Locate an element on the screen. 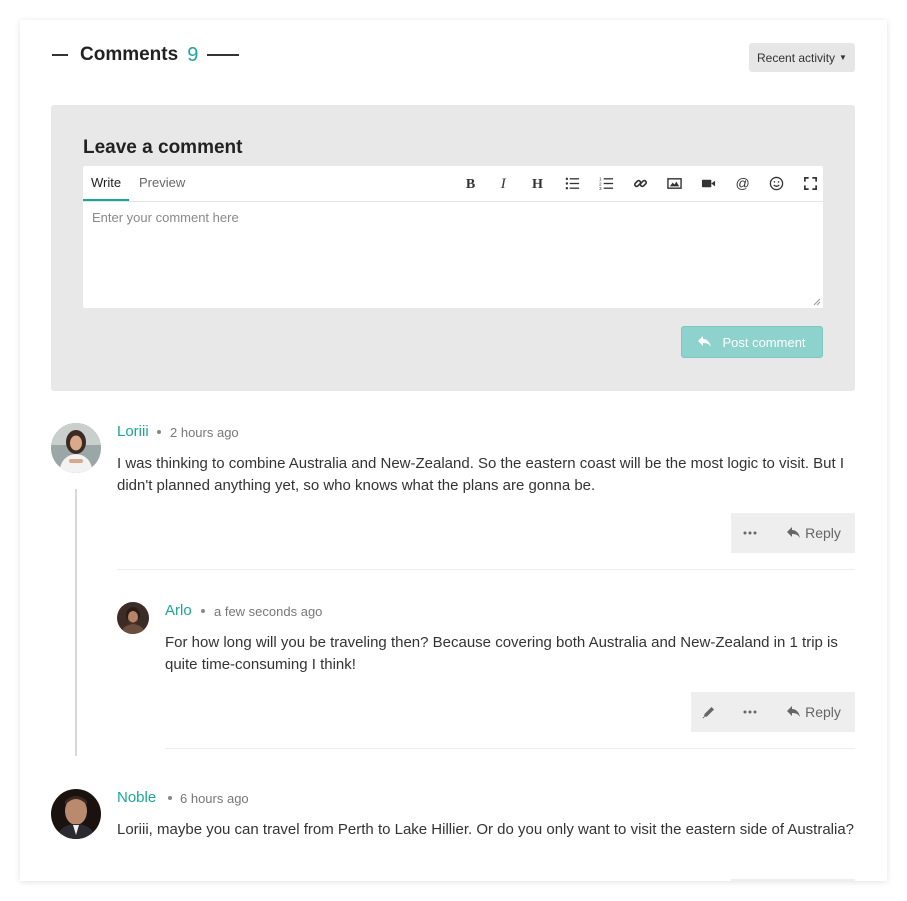 The height and width of the screenshot is (901, 907). svg-text: I is located at coordinates (502, 183).